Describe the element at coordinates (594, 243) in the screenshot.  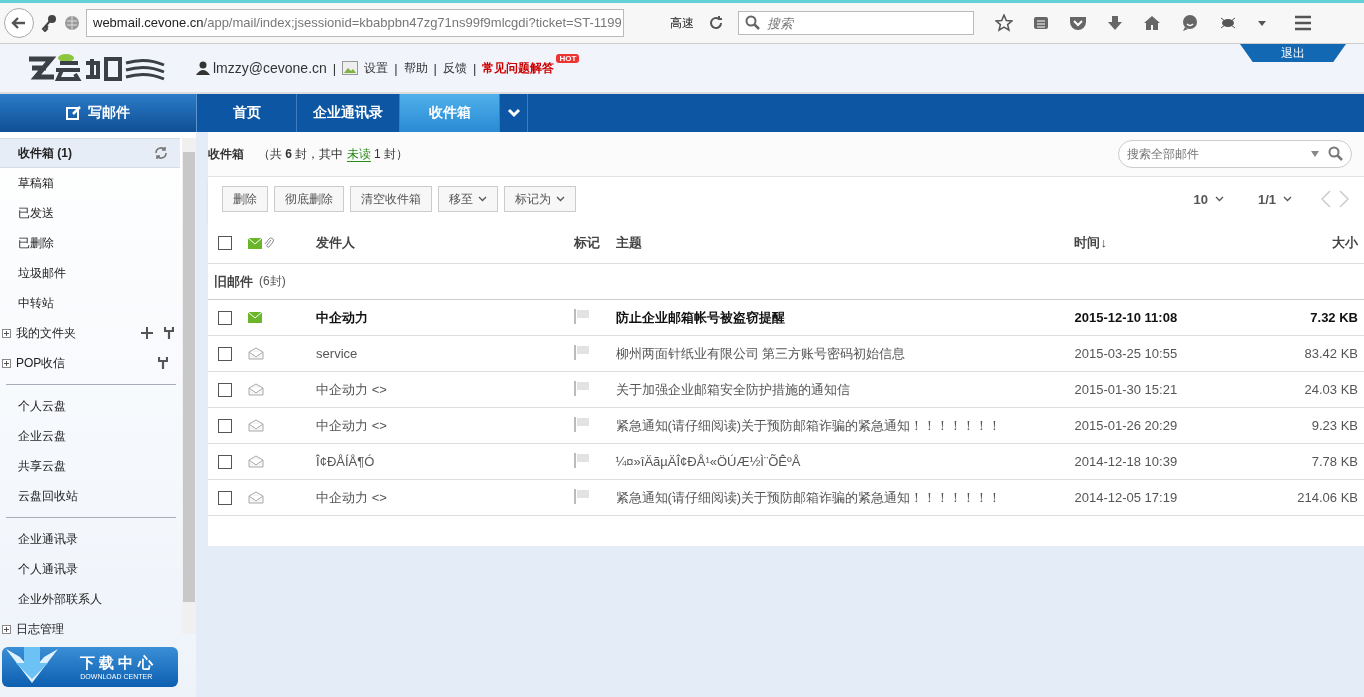
I see `column-header: 标记` at that location.